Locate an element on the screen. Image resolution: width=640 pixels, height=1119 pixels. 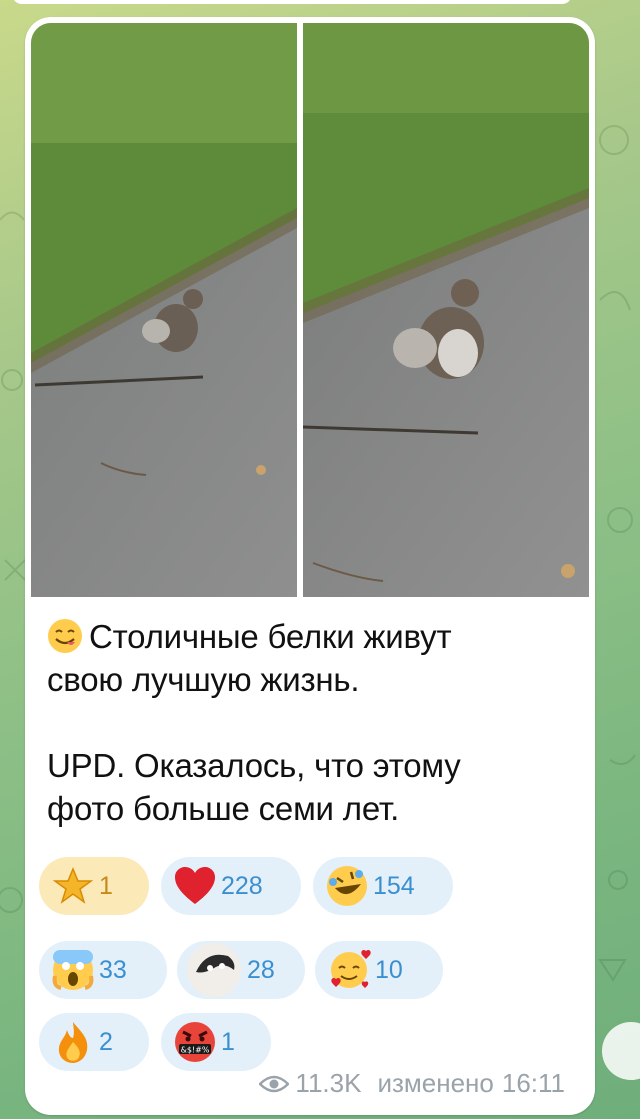
caption-line-2: свою лучшую жизнь. is located at coordinates (203, 679).